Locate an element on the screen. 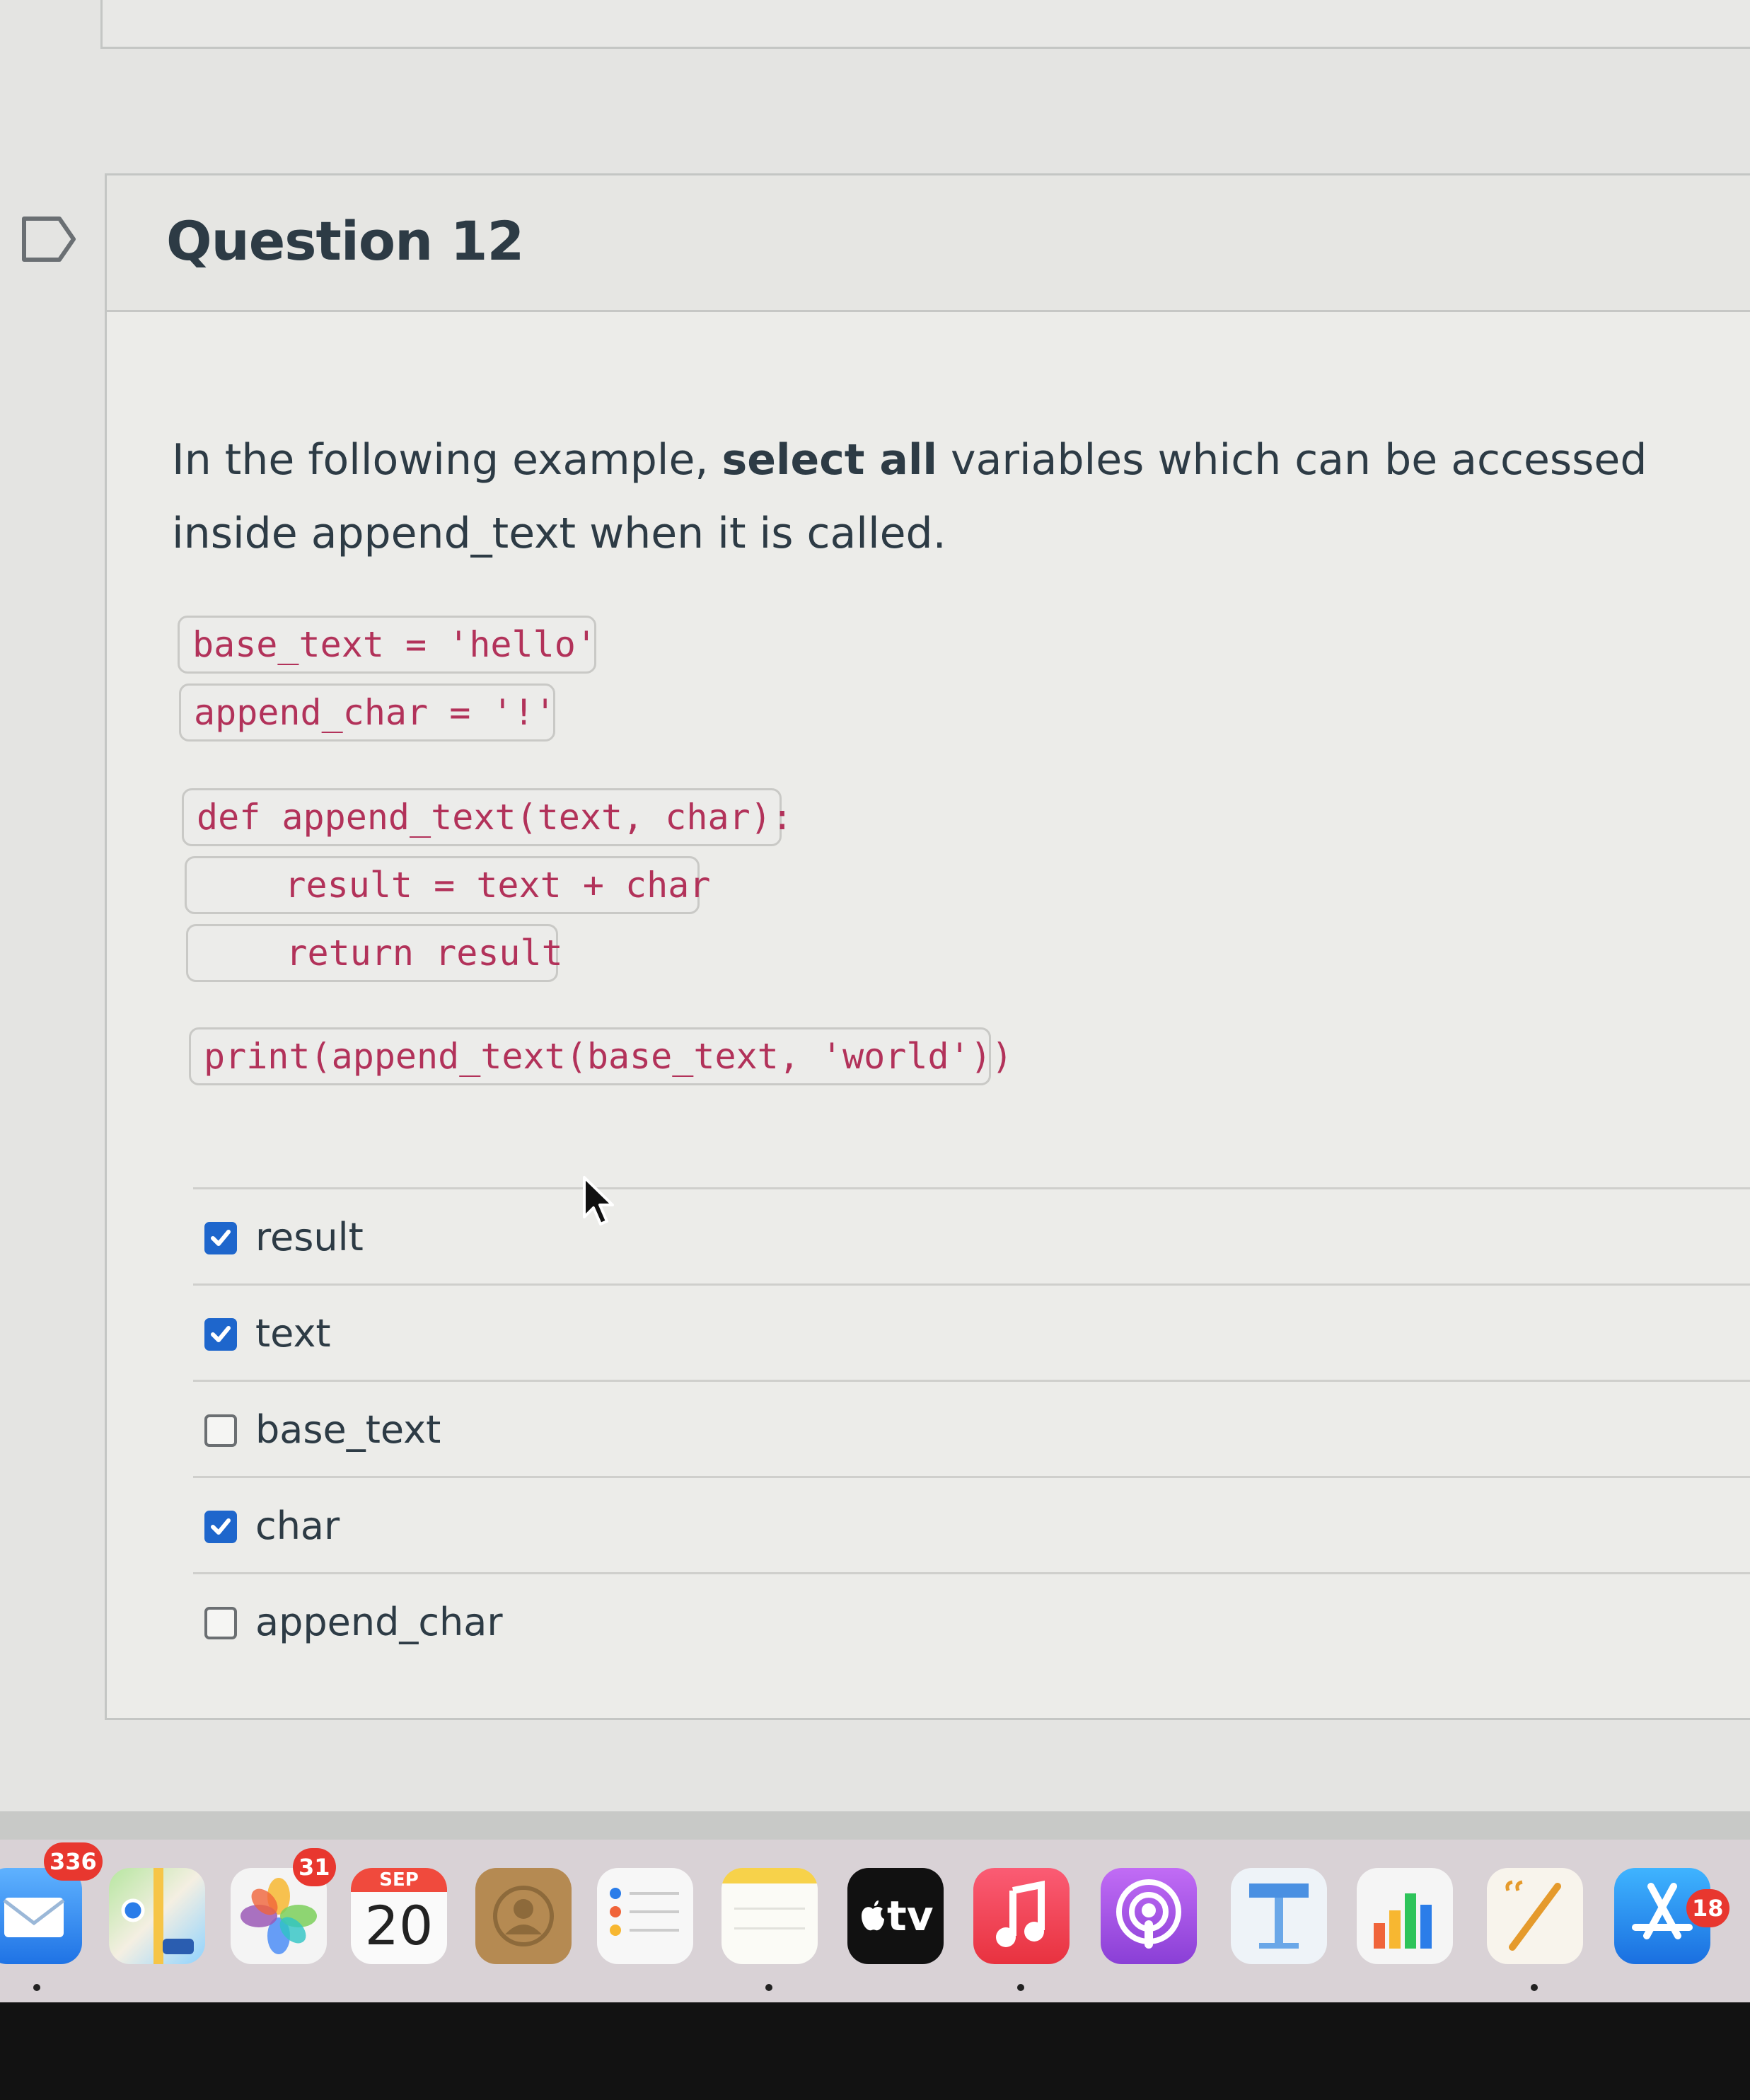 The image size is (1750, 2100). numbers-app-icon is located at coordinates (1405, 1916).